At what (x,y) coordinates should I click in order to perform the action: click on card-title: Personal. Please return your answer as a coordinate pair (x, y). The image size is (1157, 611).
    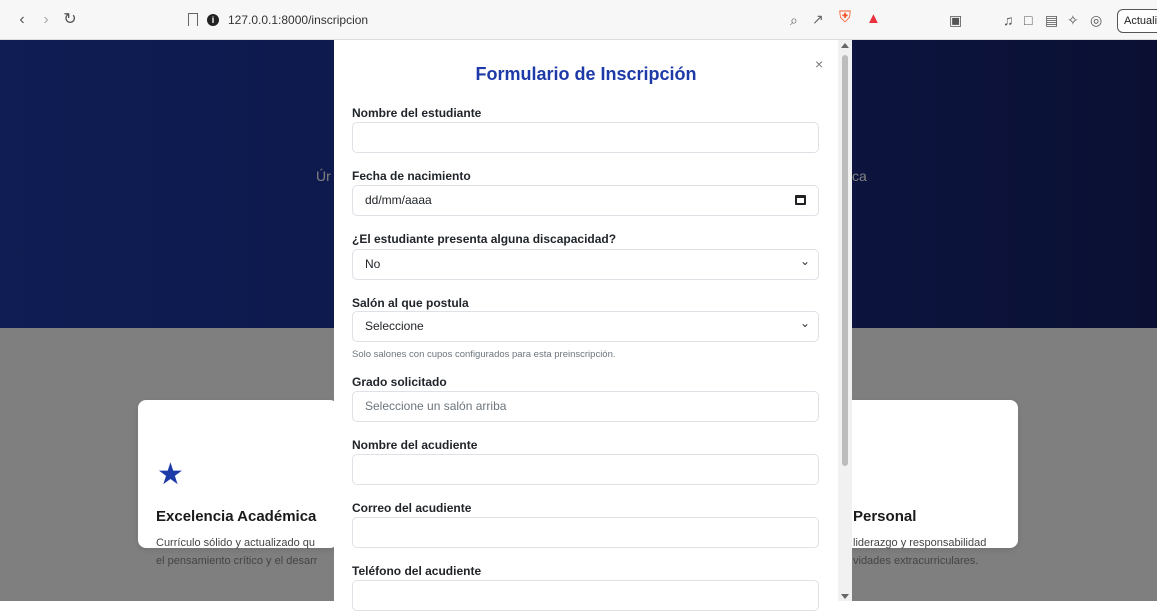
    Looking at the image, I should click on (885, 516).